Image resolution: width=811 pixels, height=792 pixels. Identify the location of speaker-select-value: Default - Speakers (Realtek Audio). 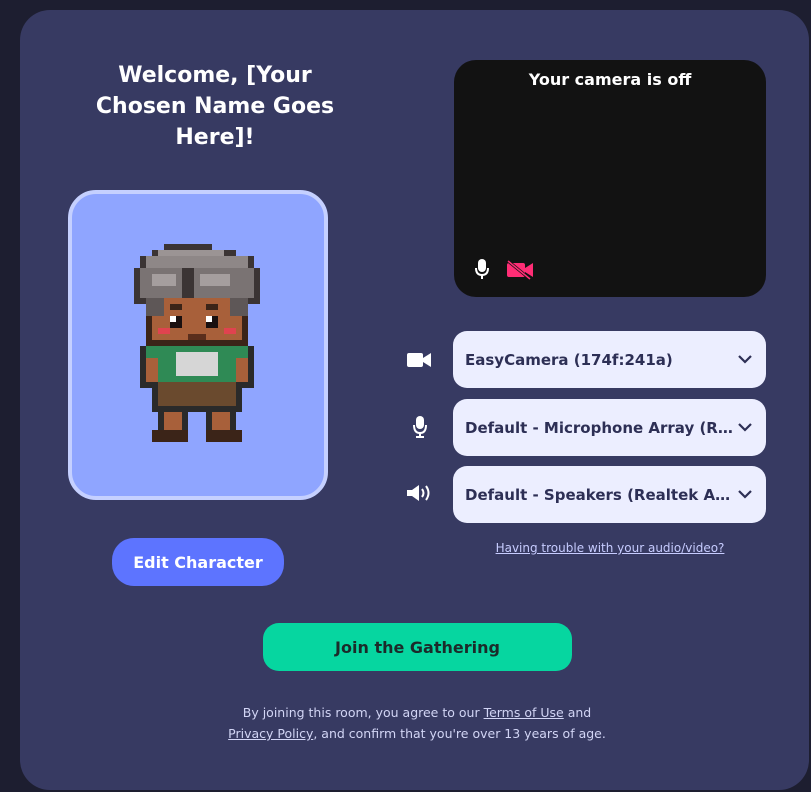
(601, 494).